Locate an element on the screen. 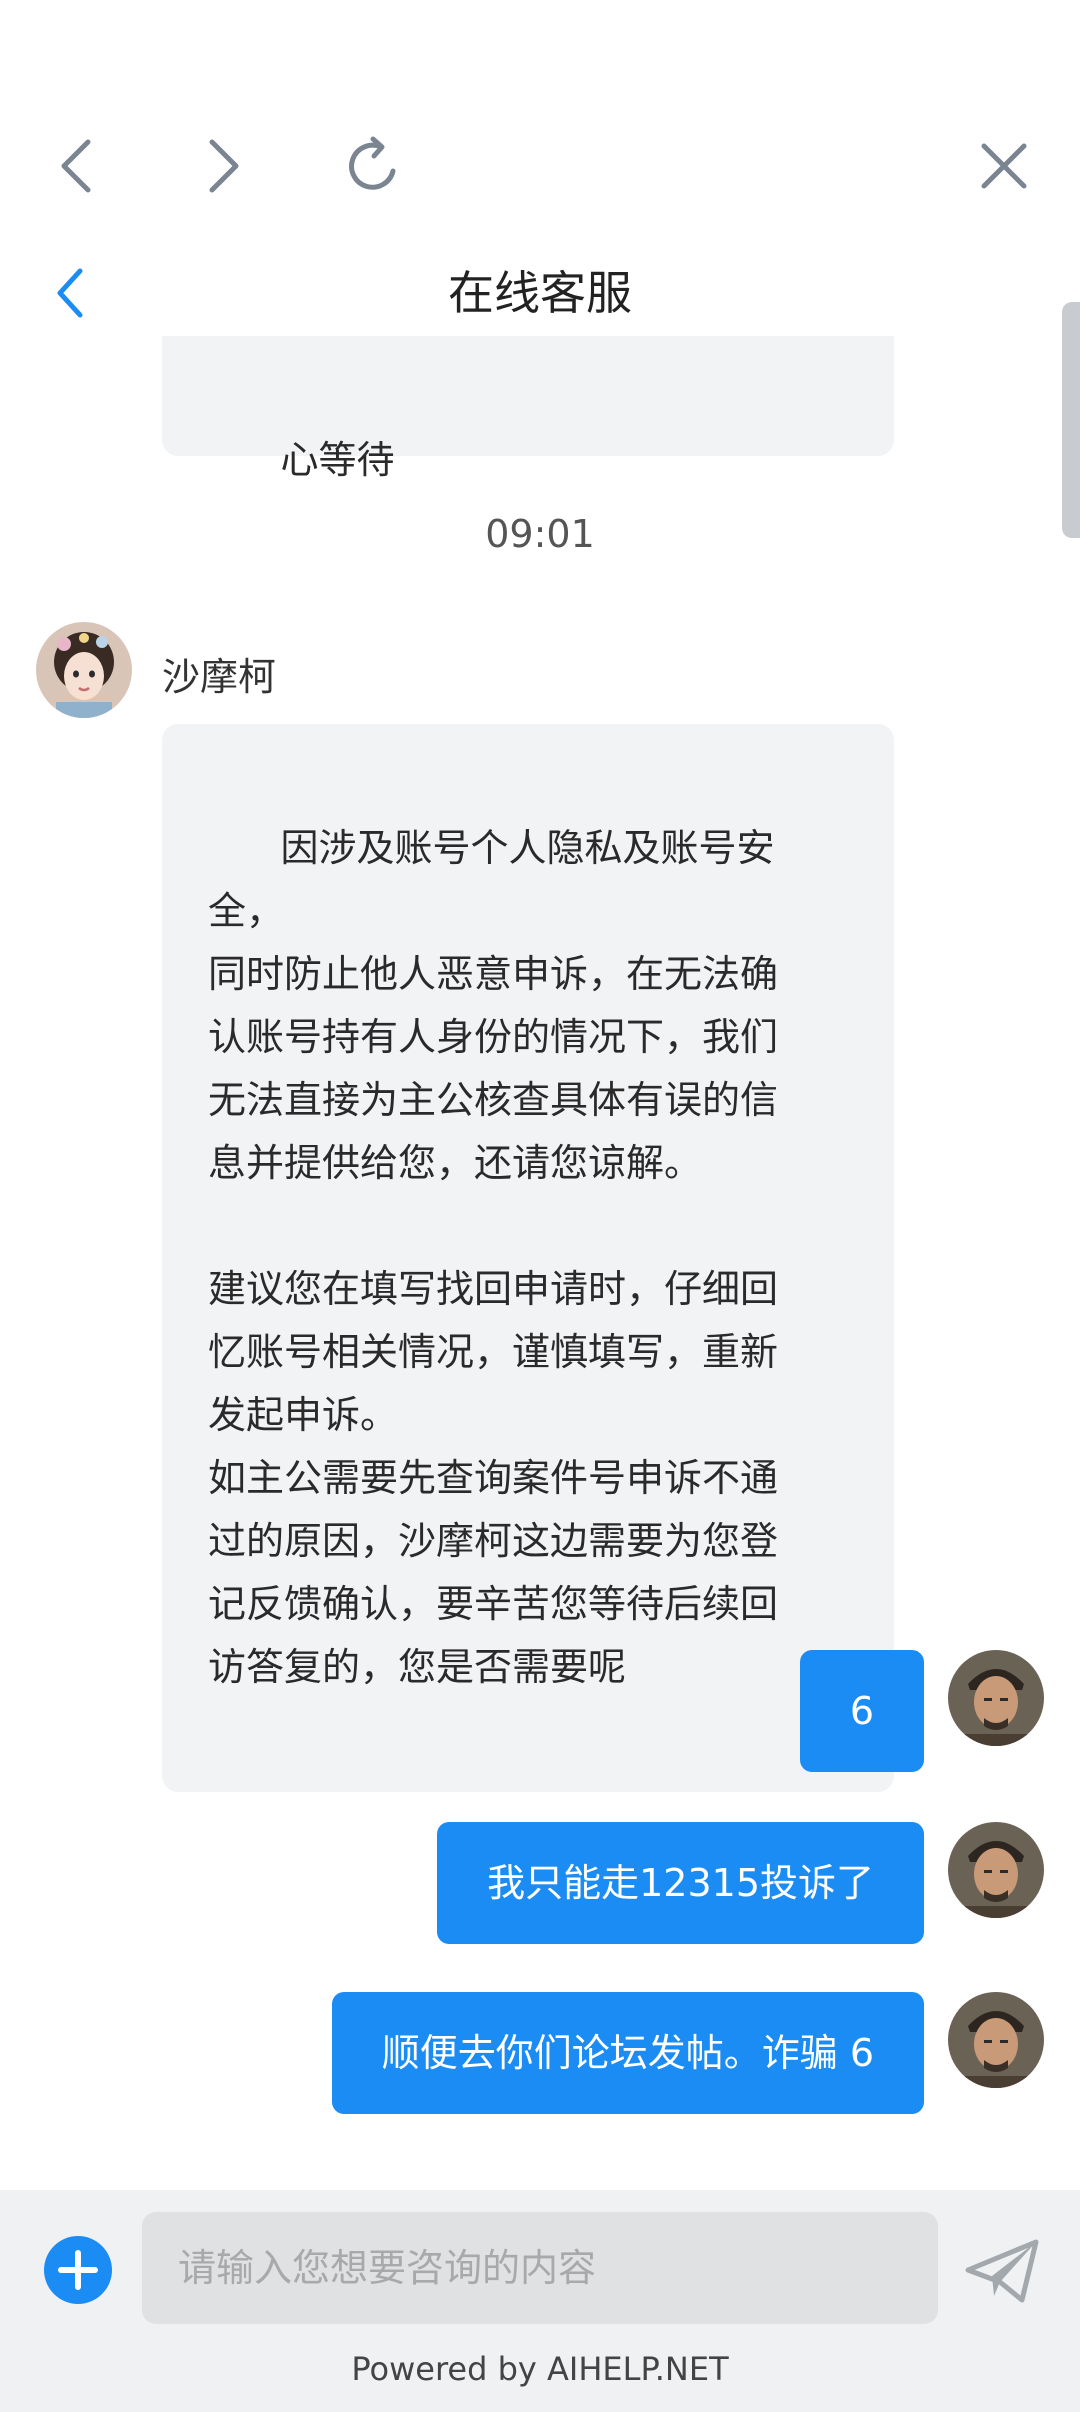 Image resolution: width=1080 pixels, height=2412 pixels. browser-reload-button is located at coordinates (374, 166).